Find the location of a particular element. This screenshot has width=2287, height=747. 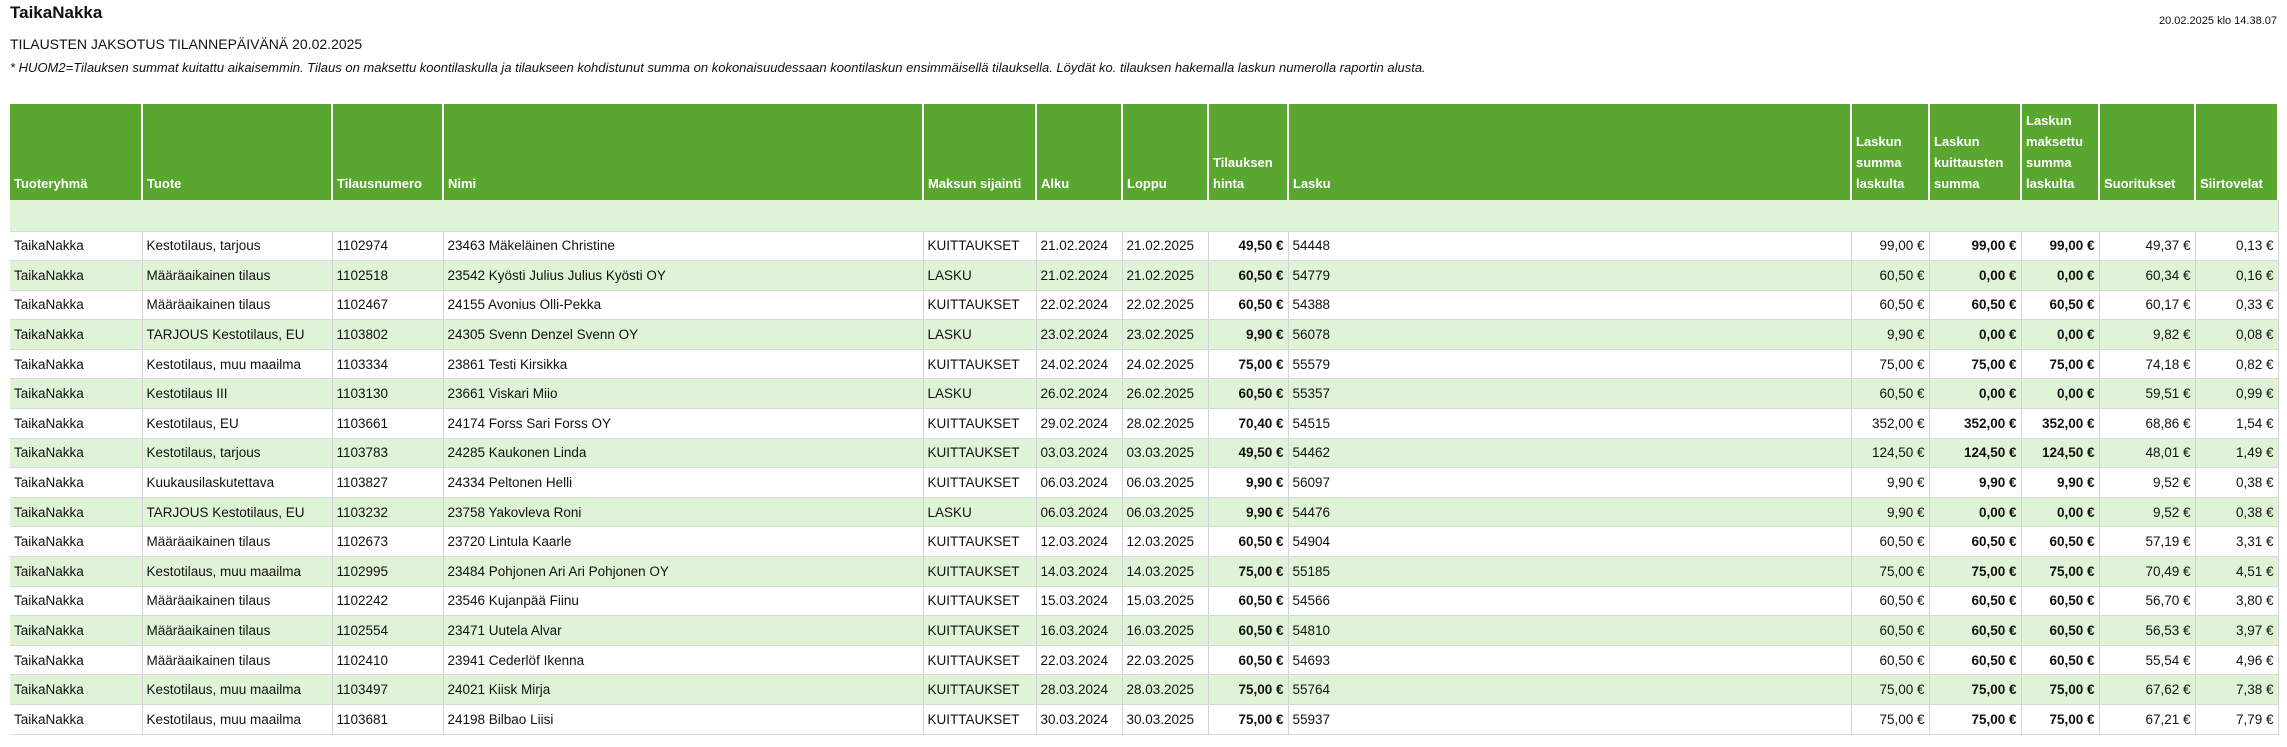

table-cell: 99,00 € is located at coordinates (2060, 246).